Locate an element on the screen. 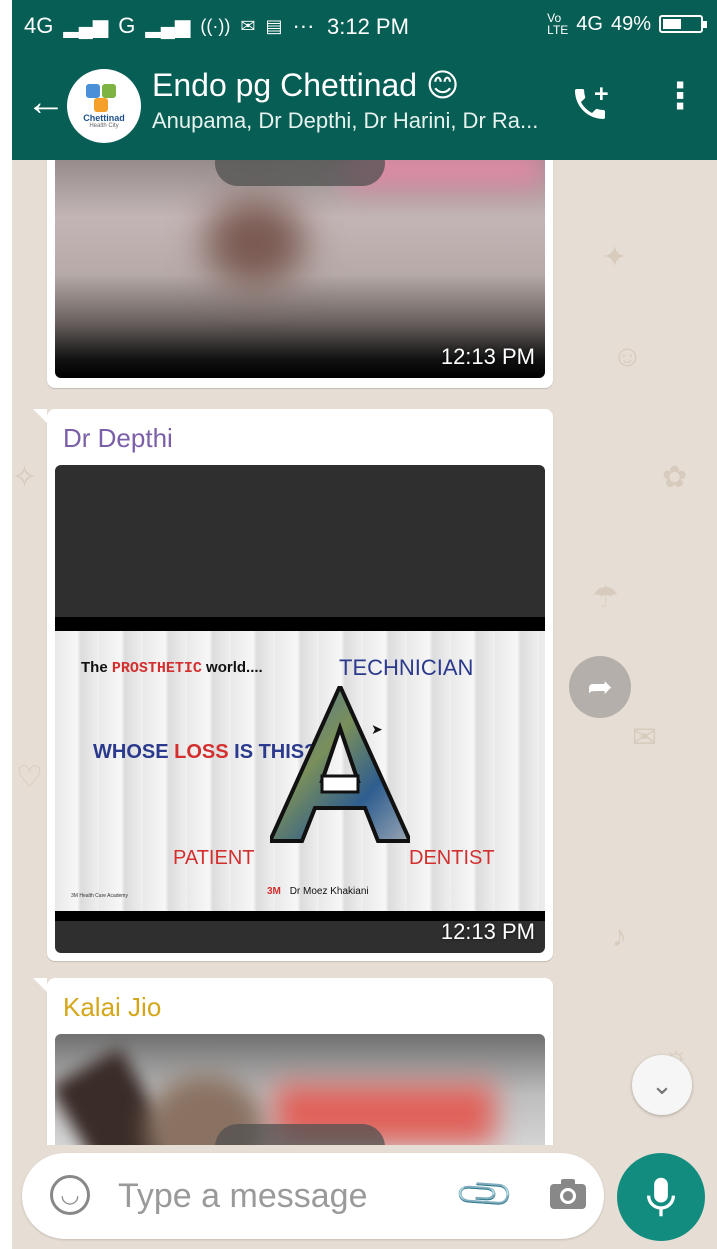 Image resolution: width=717 pixels, height=1249 pixels. back-arrow-icon: ← is located at coordinates (46, 102).